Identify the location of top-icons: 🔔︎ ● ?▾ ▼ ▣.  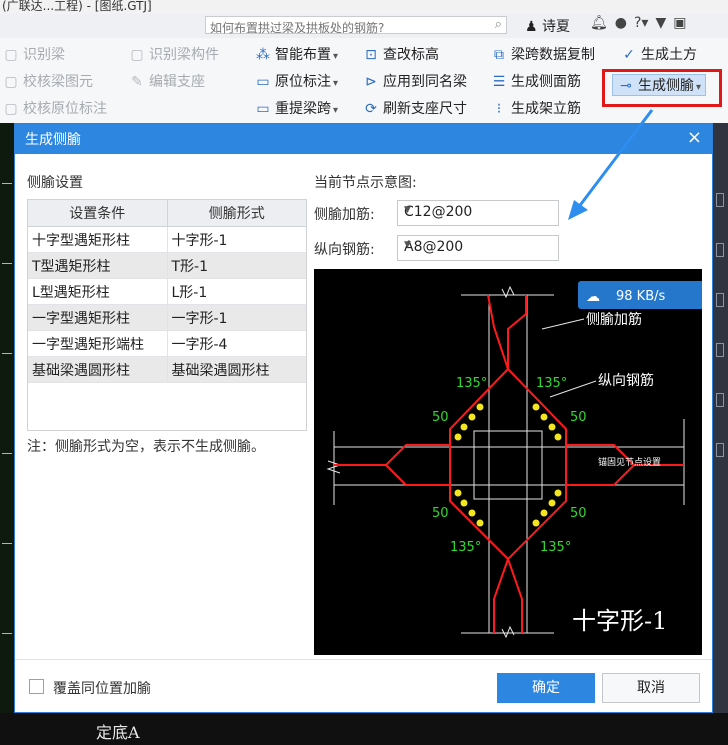
(641, 23).